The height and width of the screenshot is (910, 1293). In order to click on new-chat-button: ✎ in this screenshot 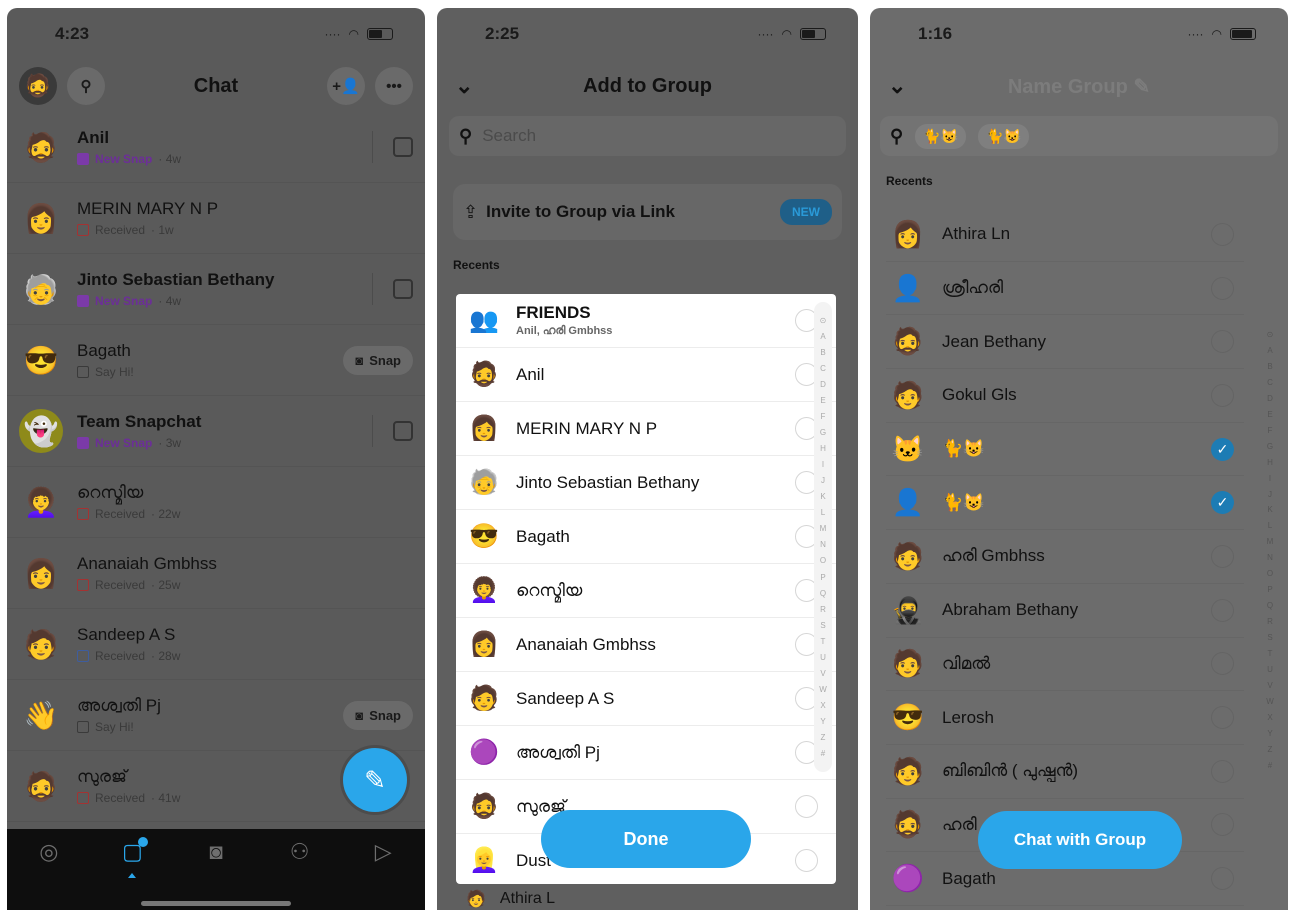, I will do `click(375, 780)`.